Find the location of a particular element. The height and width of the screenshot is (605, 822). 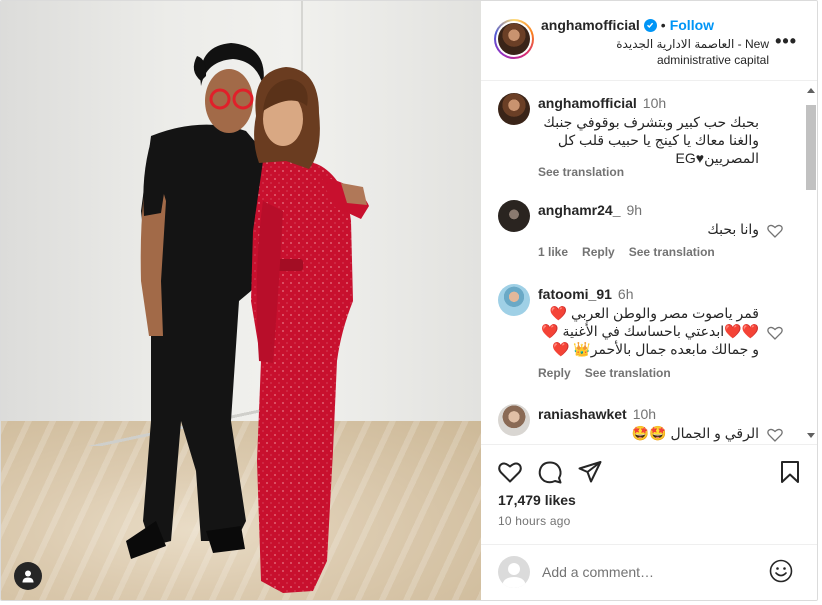

comment-actions: 1 like Reply See translation is located at coordinates (633, 252).